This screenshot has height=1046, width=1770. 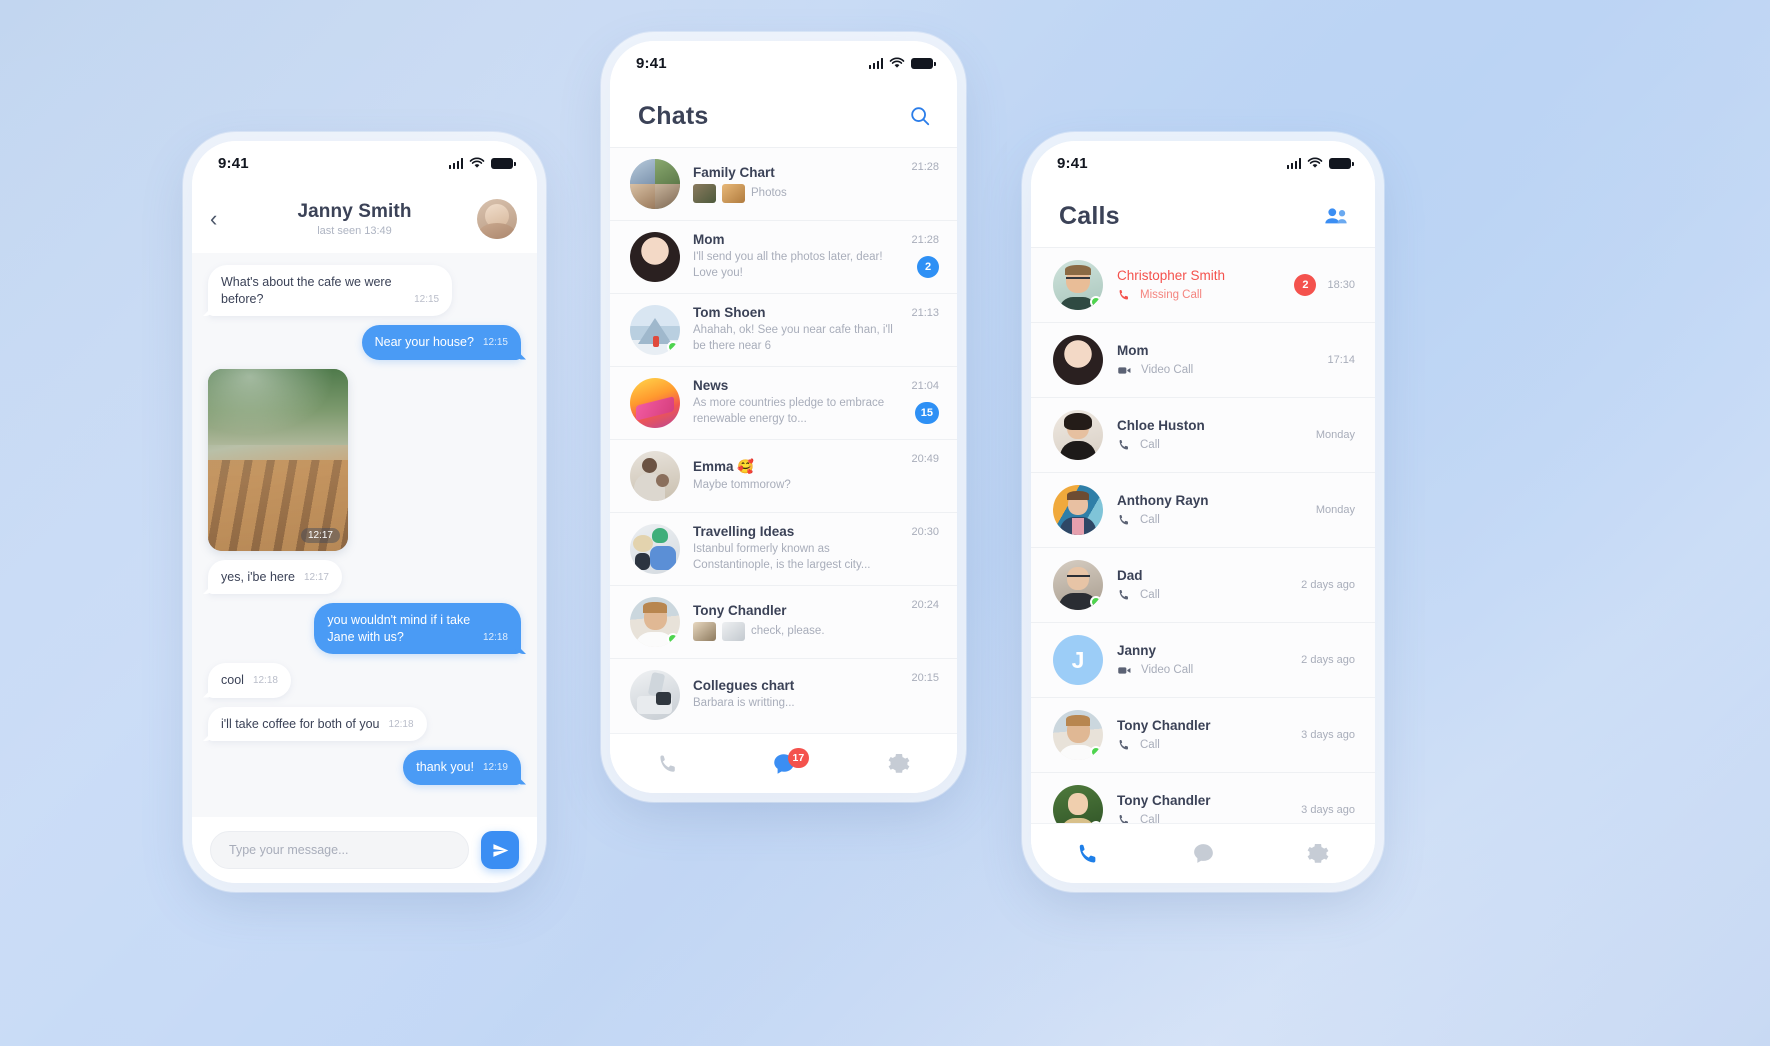 I want to click on message-bubble-outgoing: thank you! 12:19, so click(x=462, y=767).